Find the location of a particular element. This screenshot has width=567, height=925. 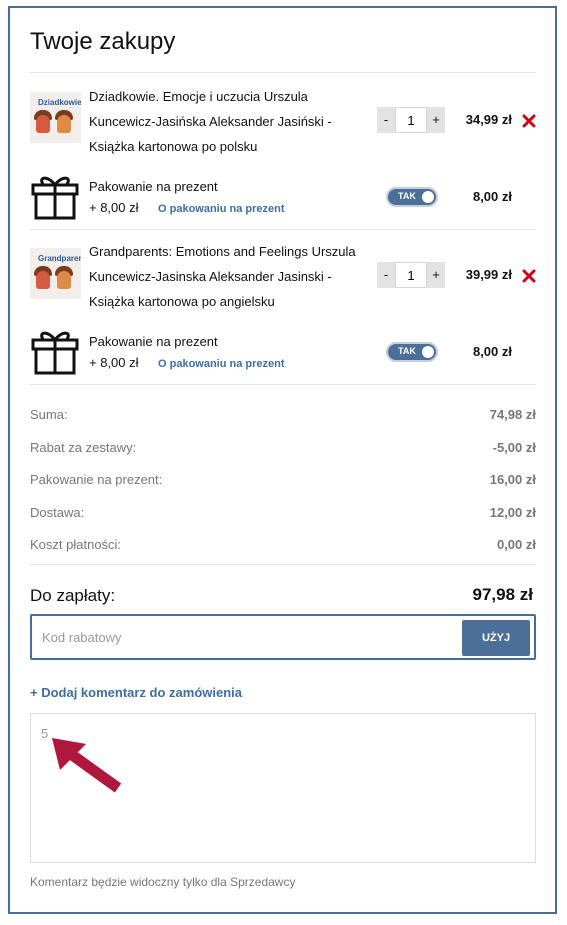

summary-row-set-discount: Rabat za zestawy: -5,00 zł is located at coordinates (283, 447).